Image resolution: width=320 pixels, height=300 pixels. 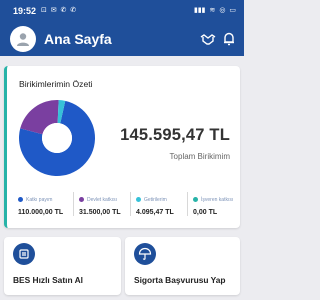 I want to click on bell-icon, so click(x=229, y=39).